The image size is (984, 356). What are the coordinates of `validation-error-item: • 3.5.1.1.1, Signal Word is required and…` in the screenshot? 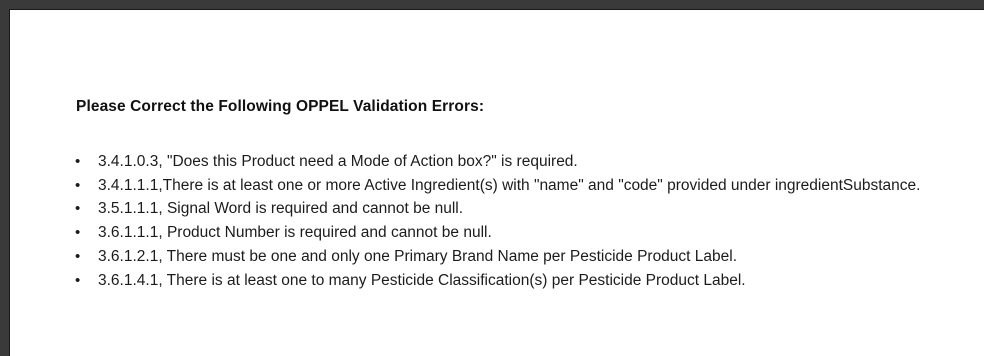 It's located at (510, 209).